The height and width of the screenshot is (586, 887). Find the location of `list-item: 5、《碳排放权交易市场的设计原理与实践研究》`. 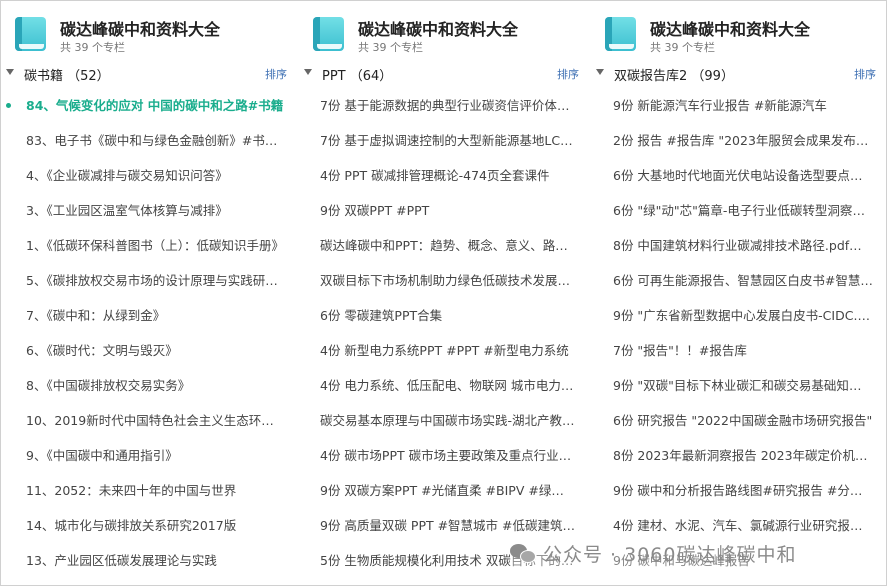

list-item: 5、《碳排放权交易市场的设计原理与实践研究》 is located at coordinates (149, 280).